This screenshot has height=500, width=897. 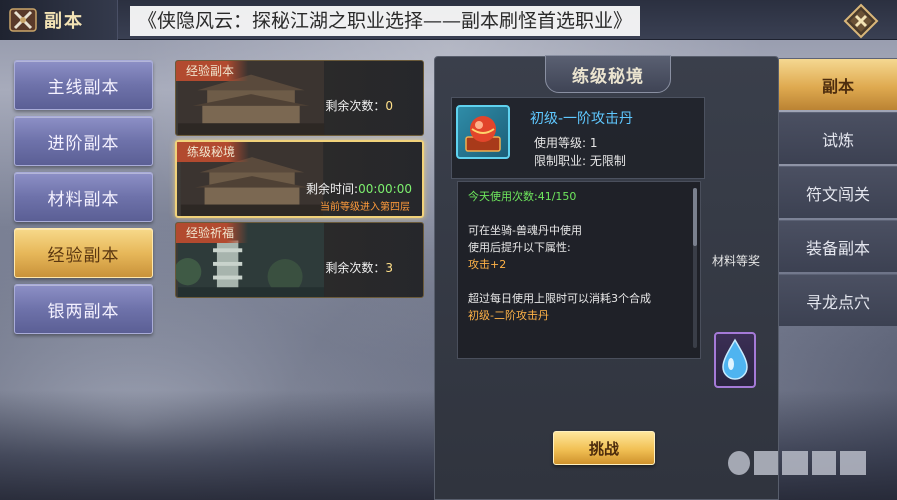 I want to click on dungeon-name: 练级秘境, so click(x=213, y=152).